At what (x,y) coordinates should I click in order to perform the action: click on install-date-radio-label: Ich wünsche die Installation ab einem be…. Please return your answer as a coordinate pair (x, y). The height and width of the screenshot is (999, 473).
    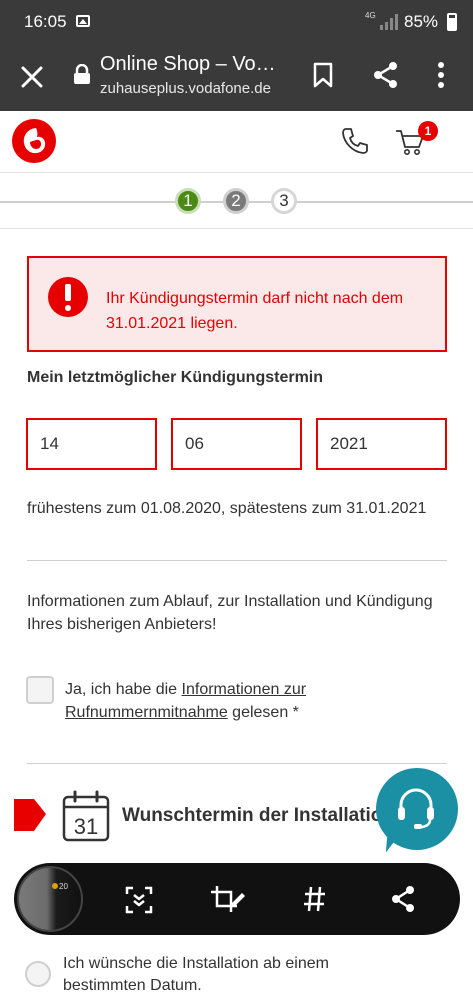
    Looking at the image, I should click on (196, 974).